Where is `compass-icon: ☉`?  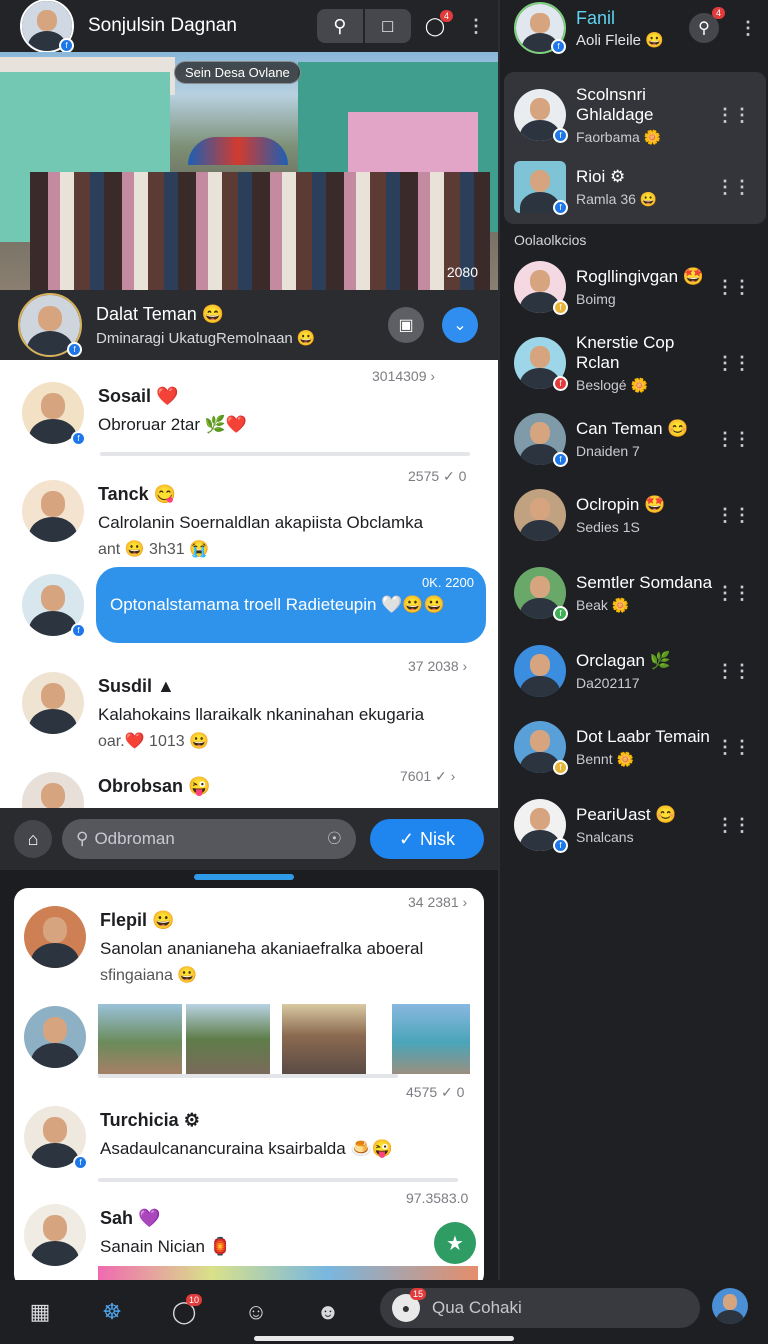
compass-icon: ☉ is located at coordinates (334, 839).